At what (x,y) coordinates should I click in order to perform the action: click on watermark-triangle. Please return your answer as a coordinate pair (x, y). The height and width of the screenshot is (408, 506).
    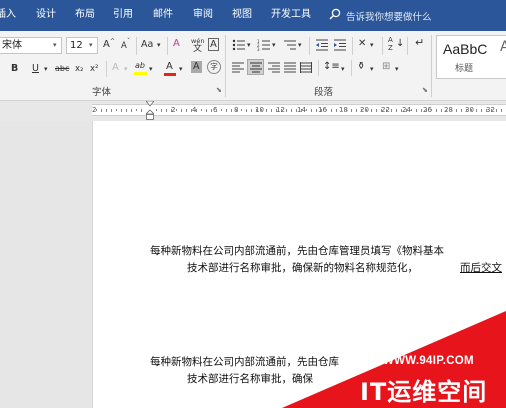
    Looking at the image, I should click on (394, 359).